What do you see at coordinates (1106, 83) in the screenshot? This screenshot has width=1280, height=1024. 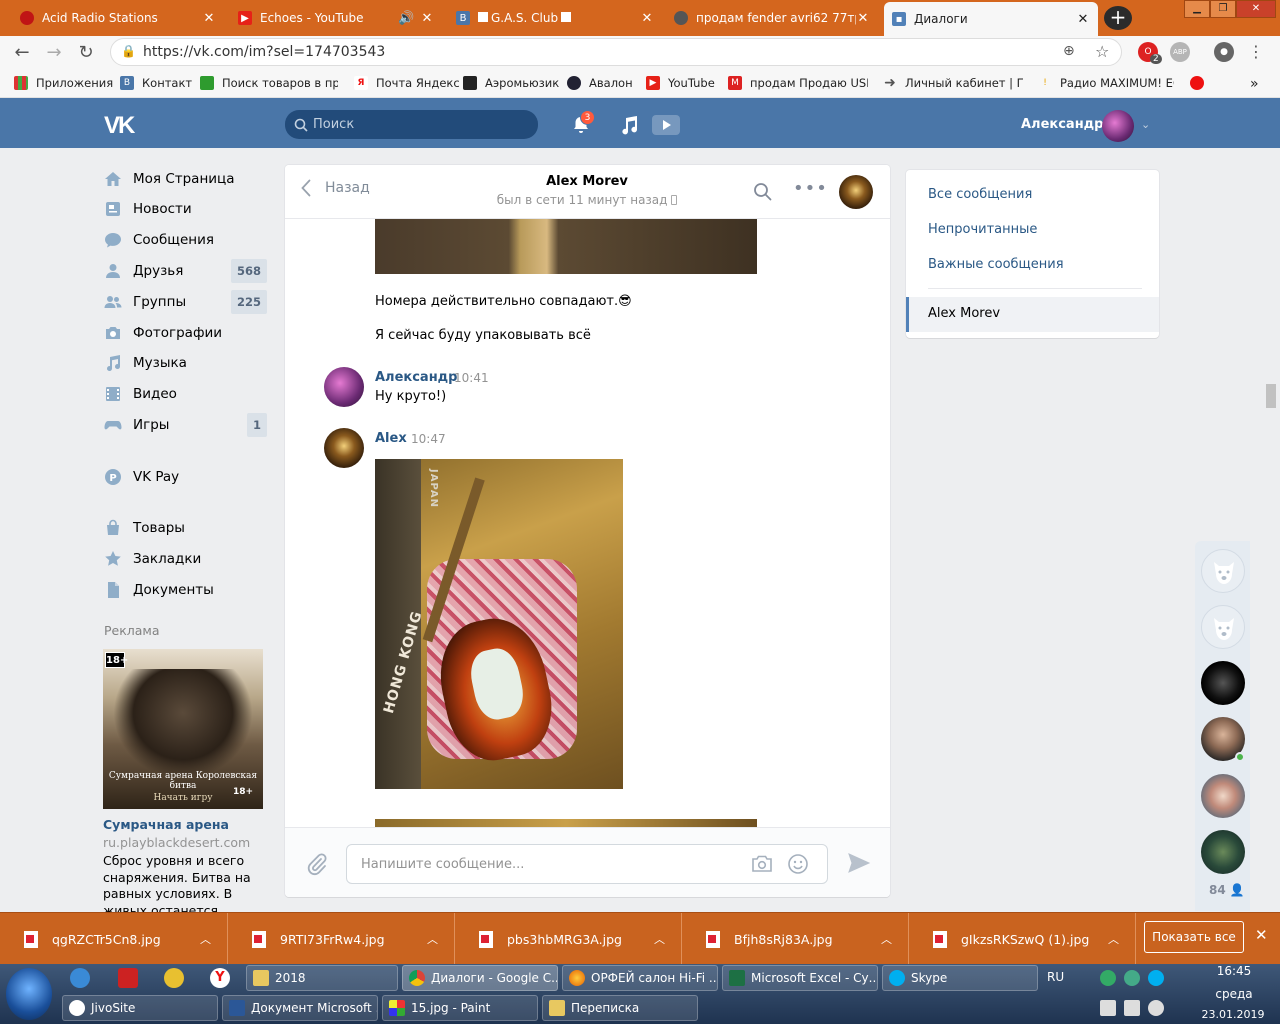 I see `bookmark-radio-maximum: ! Радио MAXIMUM! ЕСЛ` at bounding box center [1106, 83].